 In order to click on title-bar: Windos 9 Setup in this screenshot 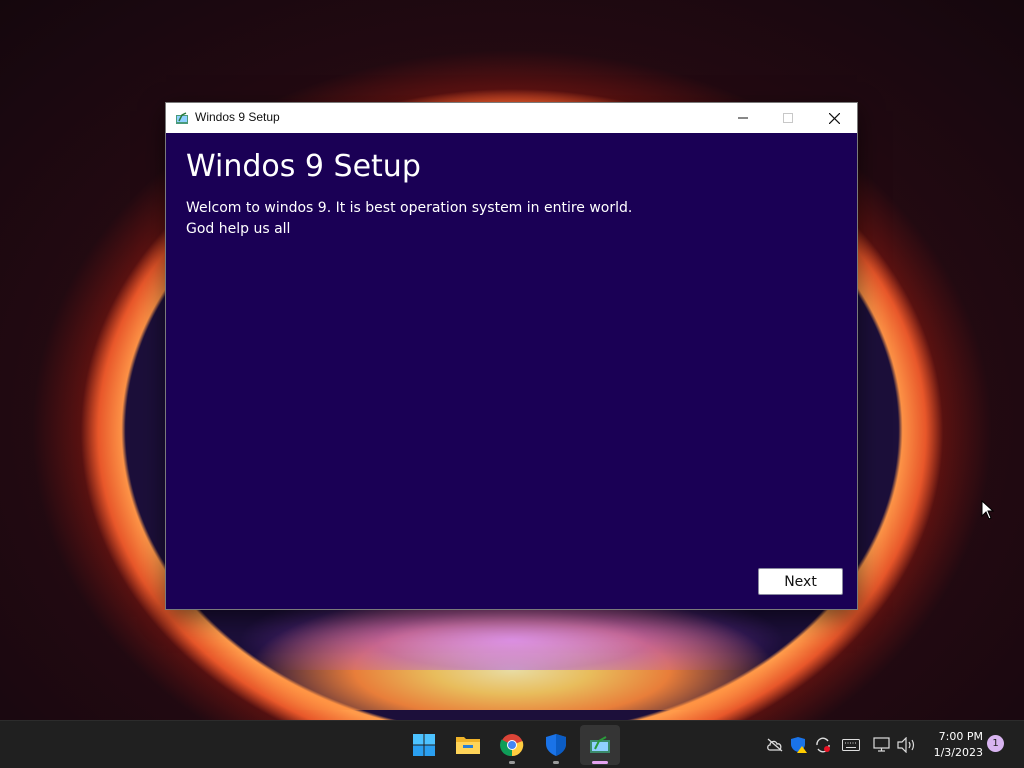, I will do `click(511, 118)`.